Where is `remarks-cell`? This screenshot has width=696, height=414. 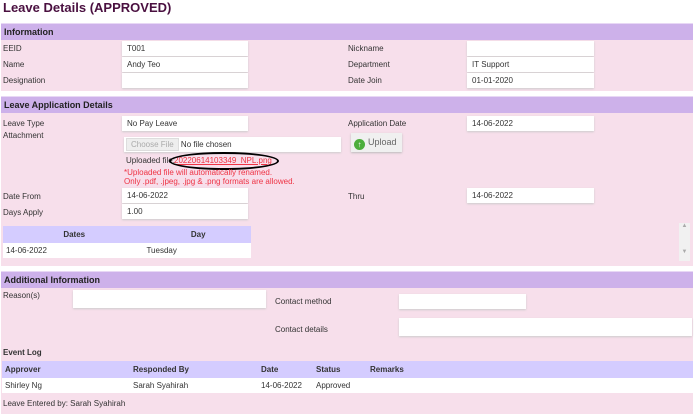 remarks-cell is located at coordinates (530, 385).